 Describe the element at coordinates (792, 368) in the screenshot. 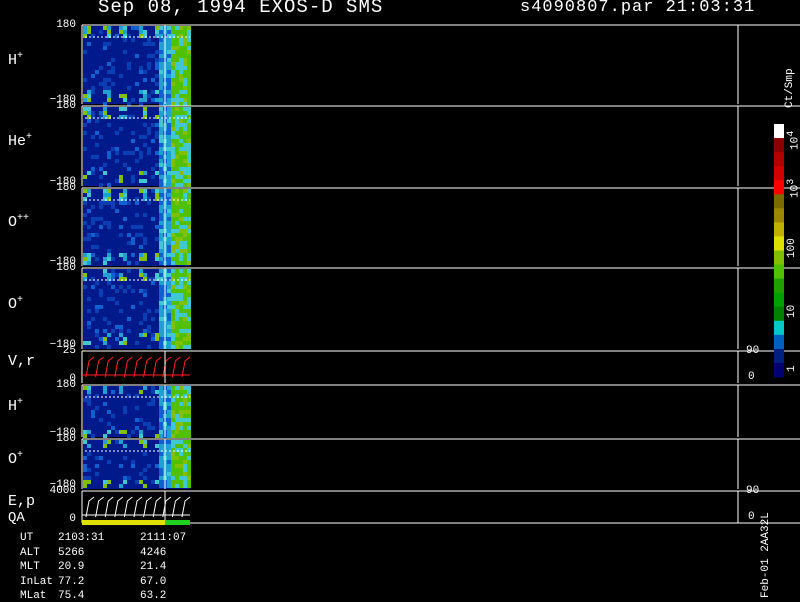

I see `colorbar-tick: 1` at that location.